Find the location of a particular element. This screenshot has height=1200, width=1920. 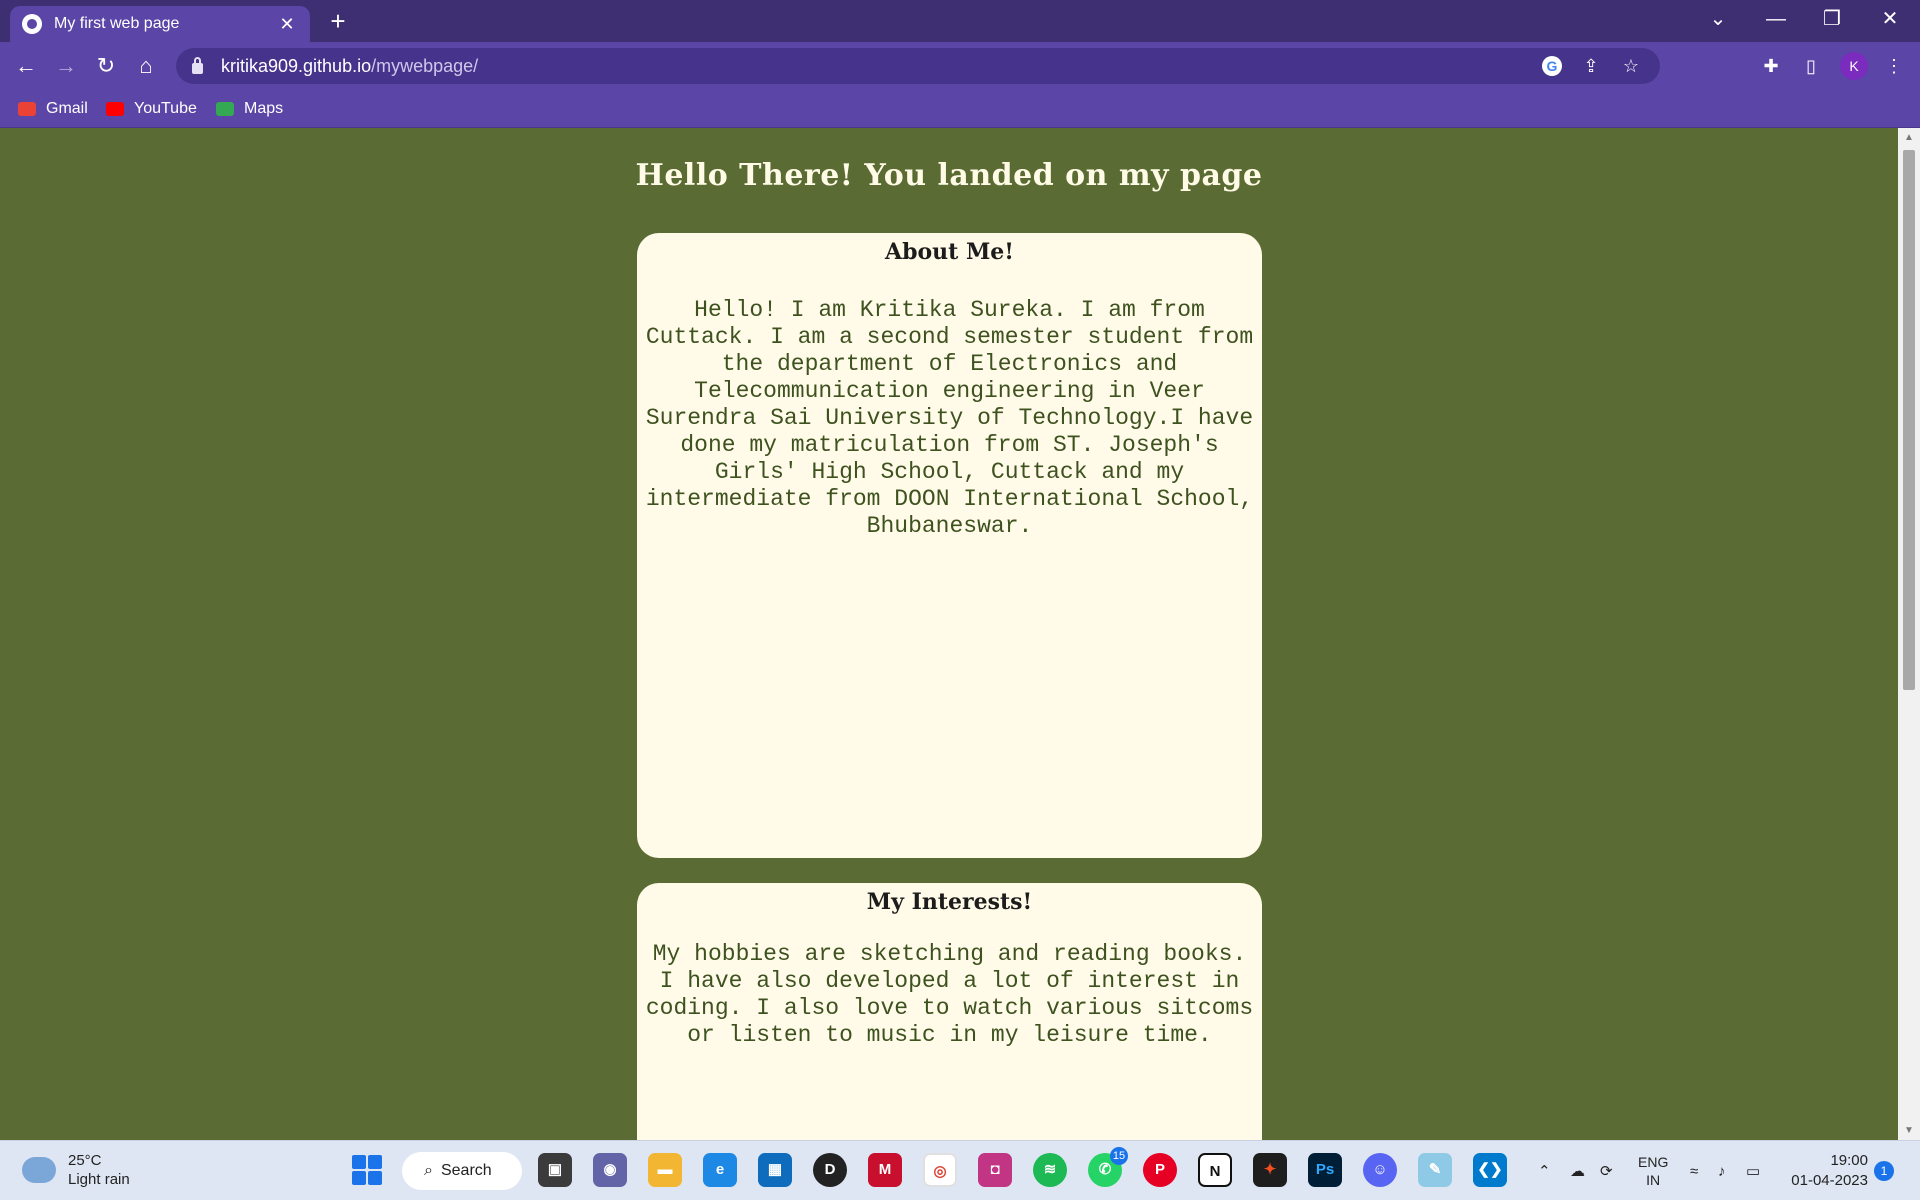

bookmark-maps: Maps is located at coordinates (249, 109).